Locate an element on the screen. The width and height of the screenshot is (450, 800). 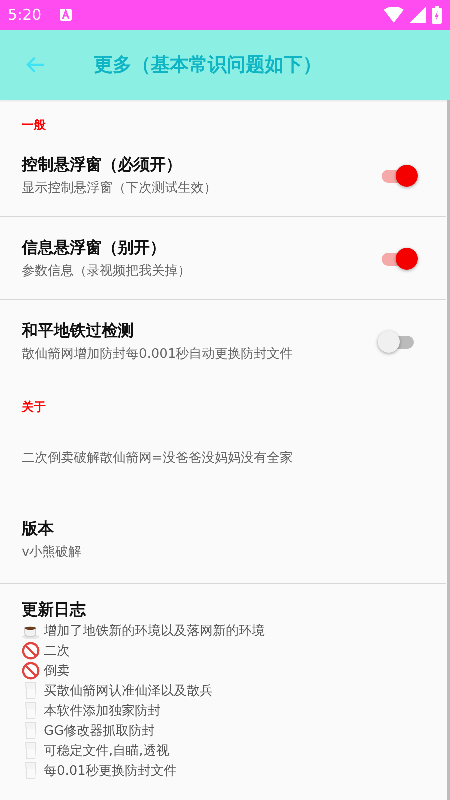
changelog-entry: 本软件添加独家防封 is located at coordinates (102, 711).